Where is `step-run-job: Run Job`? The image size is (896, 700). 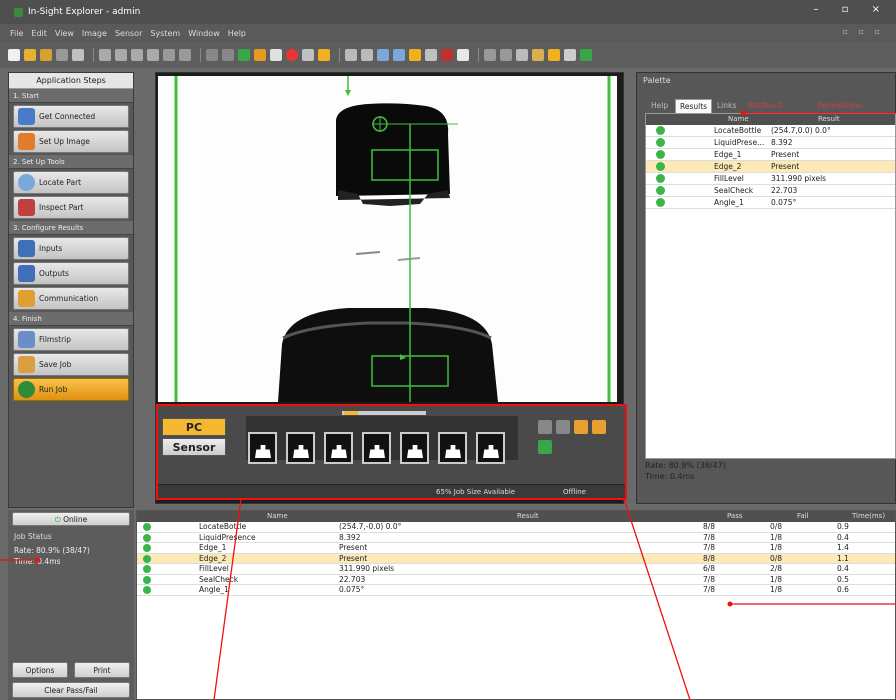 step-run-job: Run Job is located at coordinates (71, 389).